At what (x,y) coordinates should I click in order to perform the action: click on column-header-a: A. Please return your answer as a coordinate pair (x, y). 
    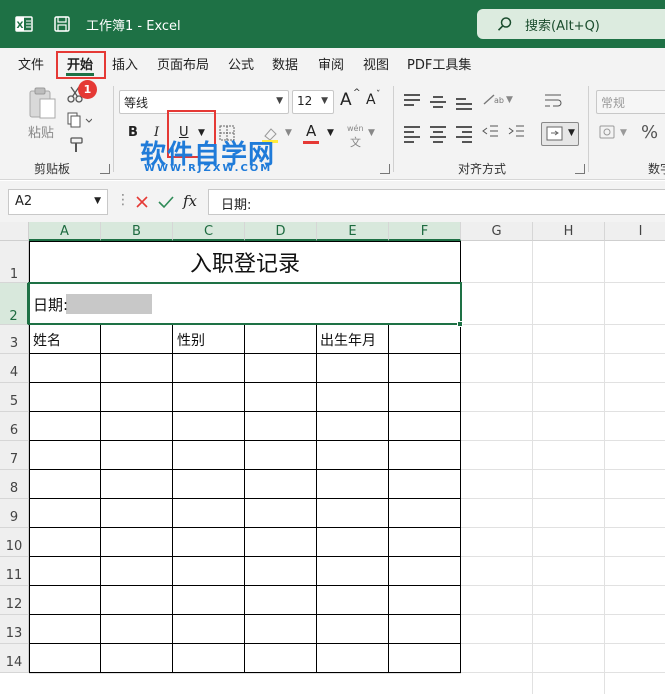
    Looking at the image, I should click on (65, 231).